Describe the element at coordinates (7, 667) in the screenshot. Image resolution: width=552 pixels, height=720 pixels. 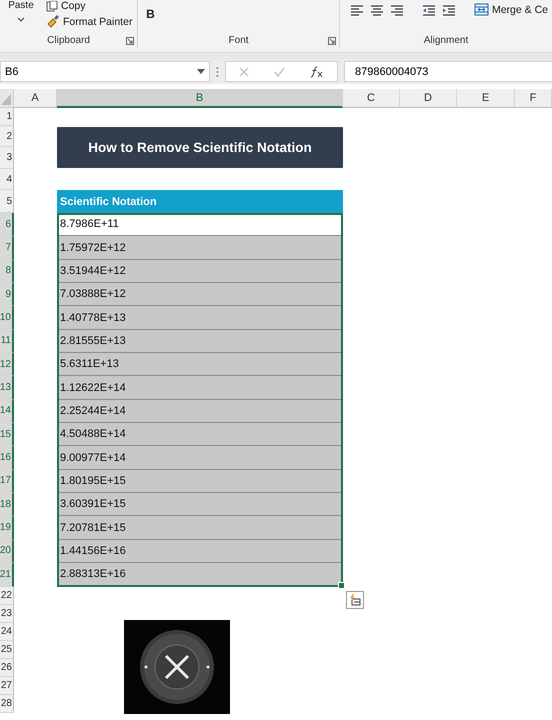
I see `row-header: 26` at that location.